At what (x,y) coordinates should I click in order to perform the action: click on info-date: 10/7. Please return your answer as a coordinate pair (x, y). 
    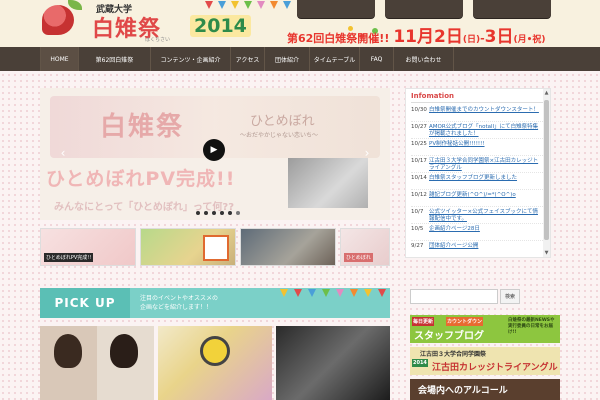
    Looking at the image, I should click on (417, 212).